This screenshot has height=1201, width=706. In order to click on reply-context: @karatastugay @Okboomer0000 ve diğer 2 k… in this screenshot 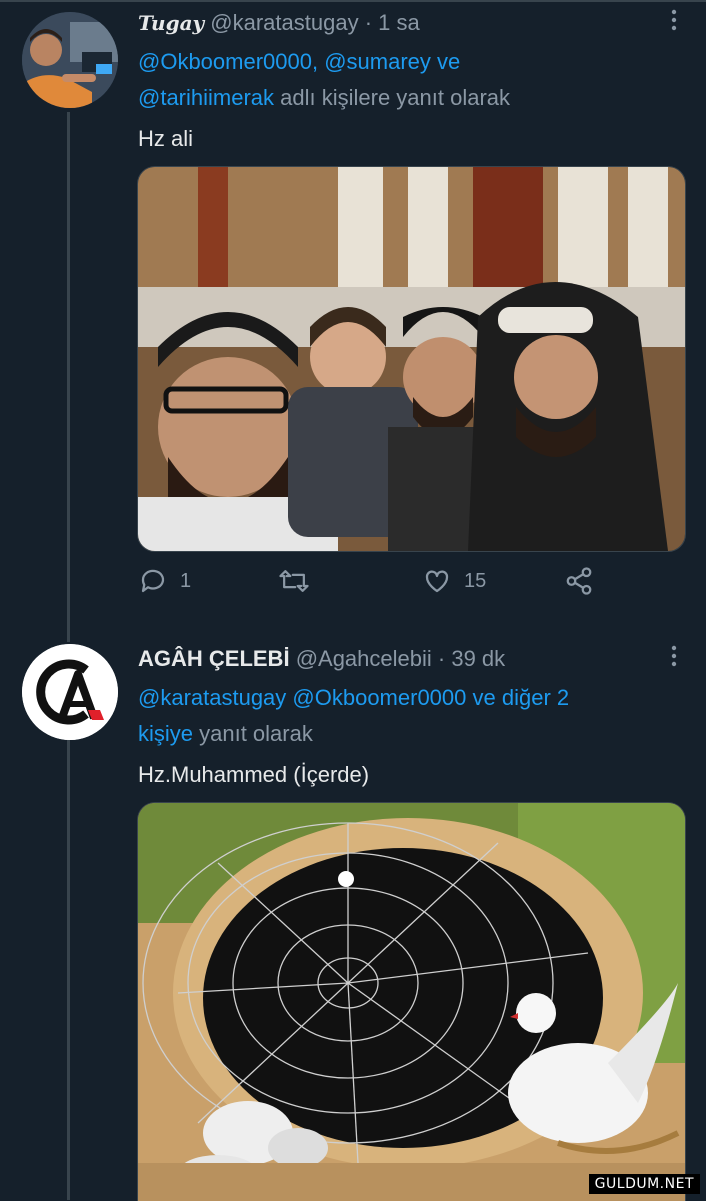, I will do `click(408, 716)`.